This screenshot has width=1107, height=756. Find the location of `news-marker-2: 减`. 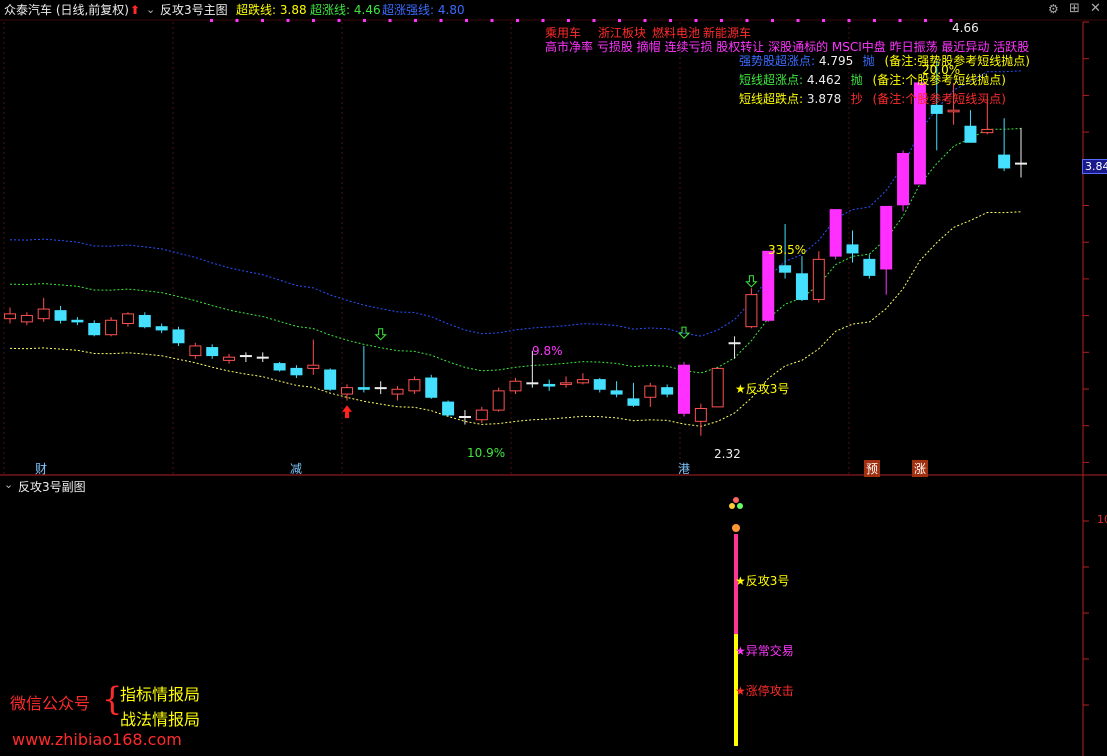

news-marker-2: 减 is located at coordinates (296, 468).